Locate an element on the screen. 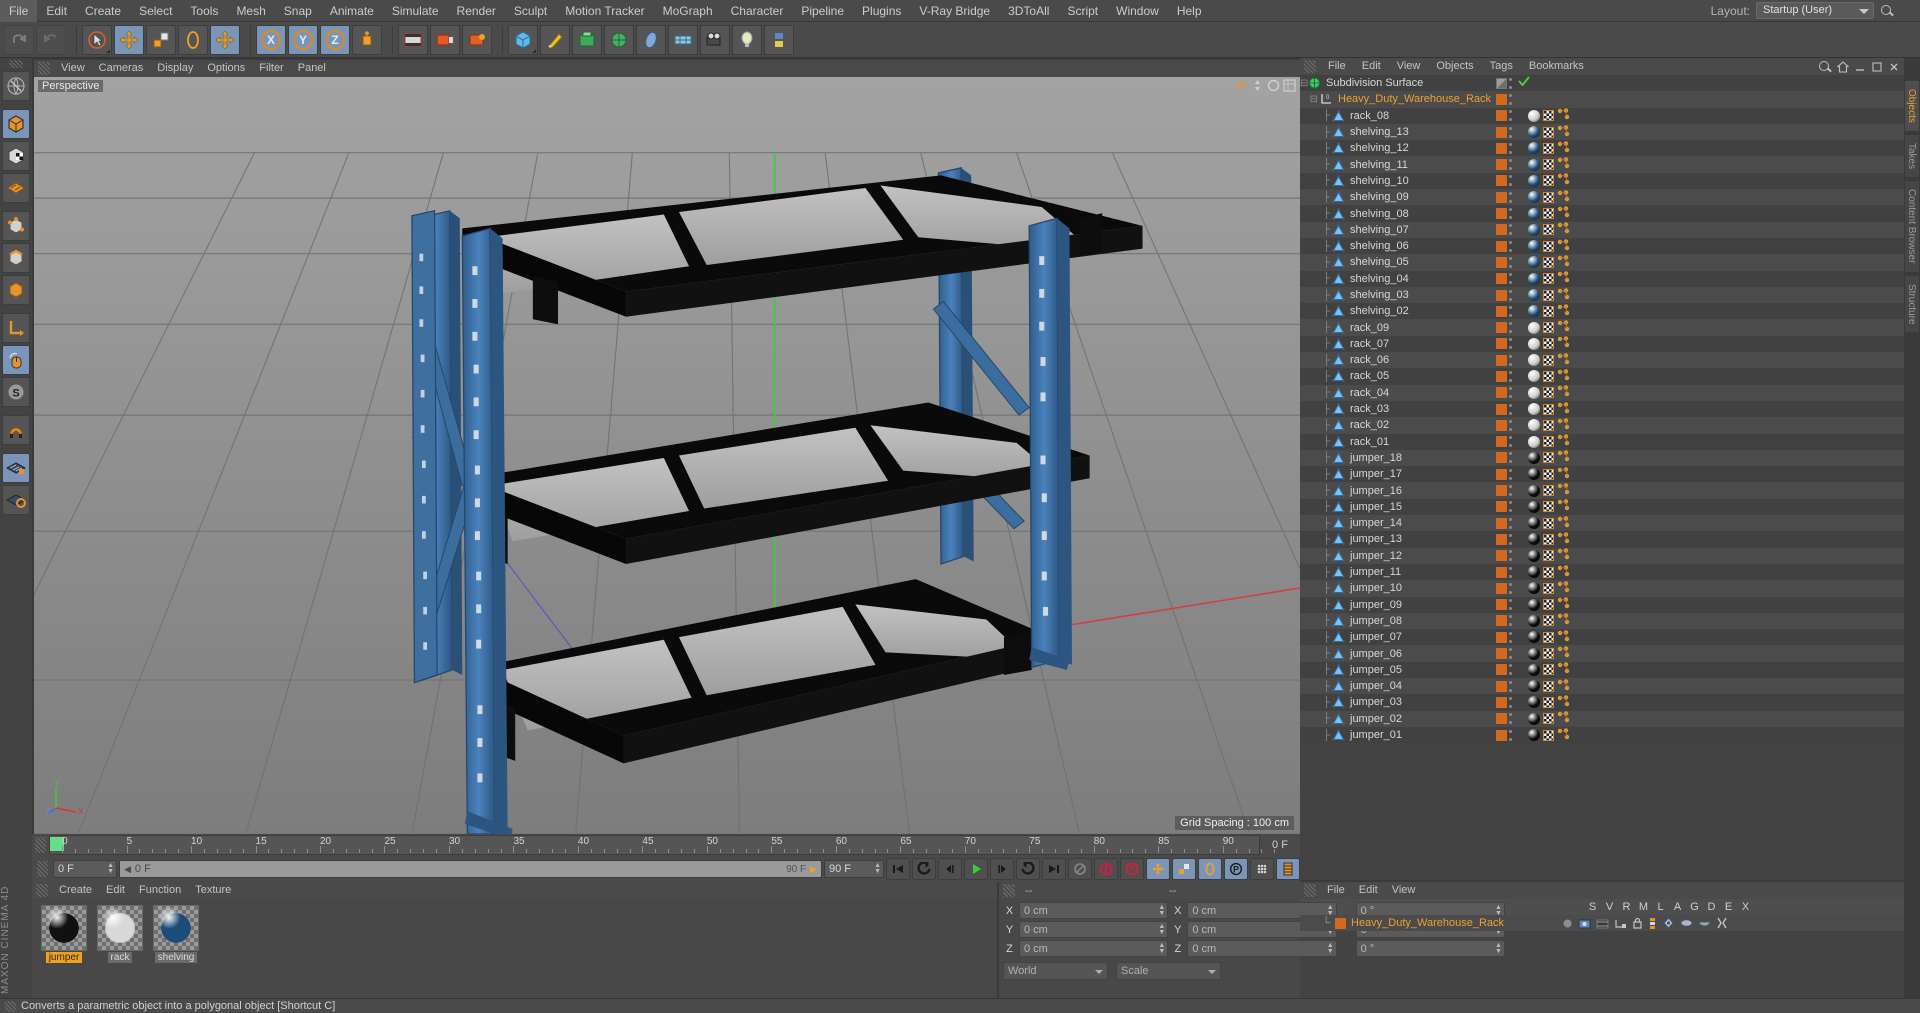  object-row: ├ jumper_12 is located at coordinates (1602, 555).